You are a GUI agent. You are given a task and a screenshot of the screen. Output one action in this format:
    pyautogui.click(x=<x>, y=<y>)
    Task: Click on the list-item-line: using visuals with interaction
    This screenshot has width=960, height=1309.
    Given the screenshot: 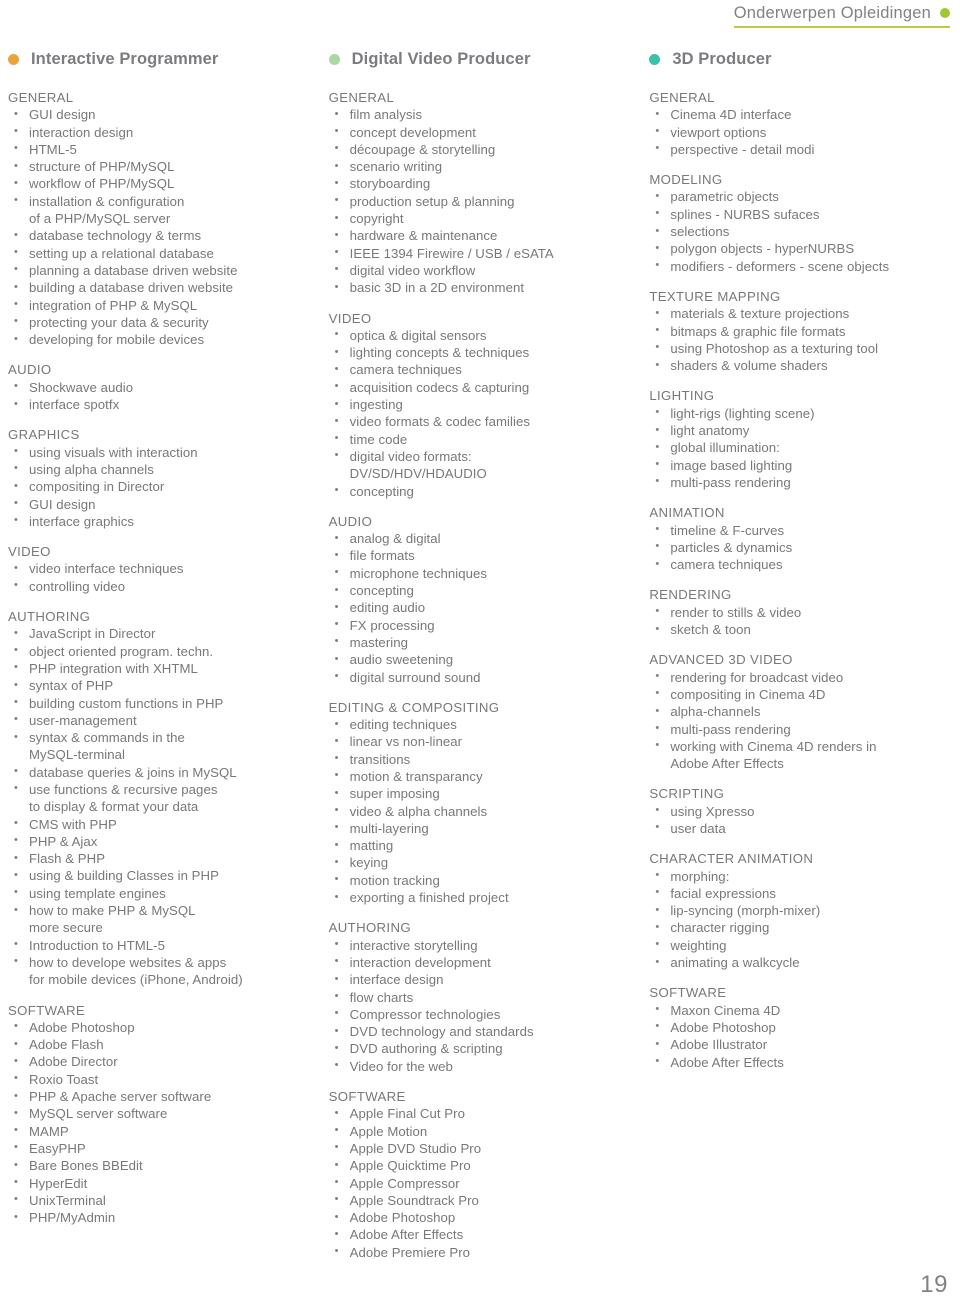 What is the action you would take?
    pyautogui.click(x=113, y=452)
    